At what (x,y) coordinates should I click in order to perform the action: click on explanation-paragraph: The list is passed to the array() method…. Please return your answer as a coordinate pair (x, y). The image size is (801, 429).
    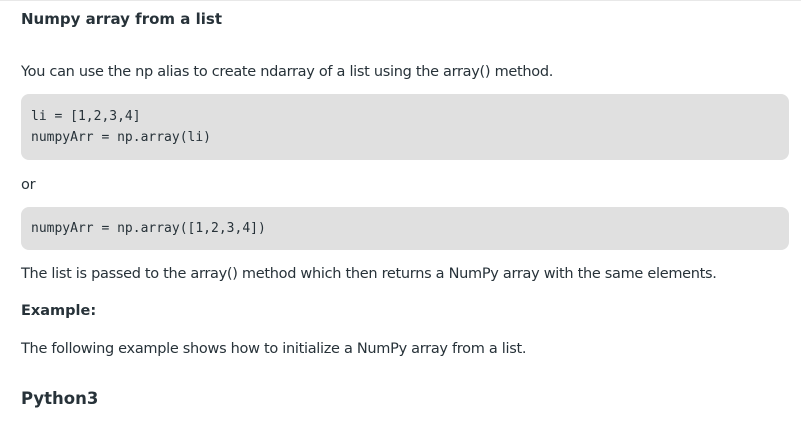
    Looking at the image, I should click on (369, 274).